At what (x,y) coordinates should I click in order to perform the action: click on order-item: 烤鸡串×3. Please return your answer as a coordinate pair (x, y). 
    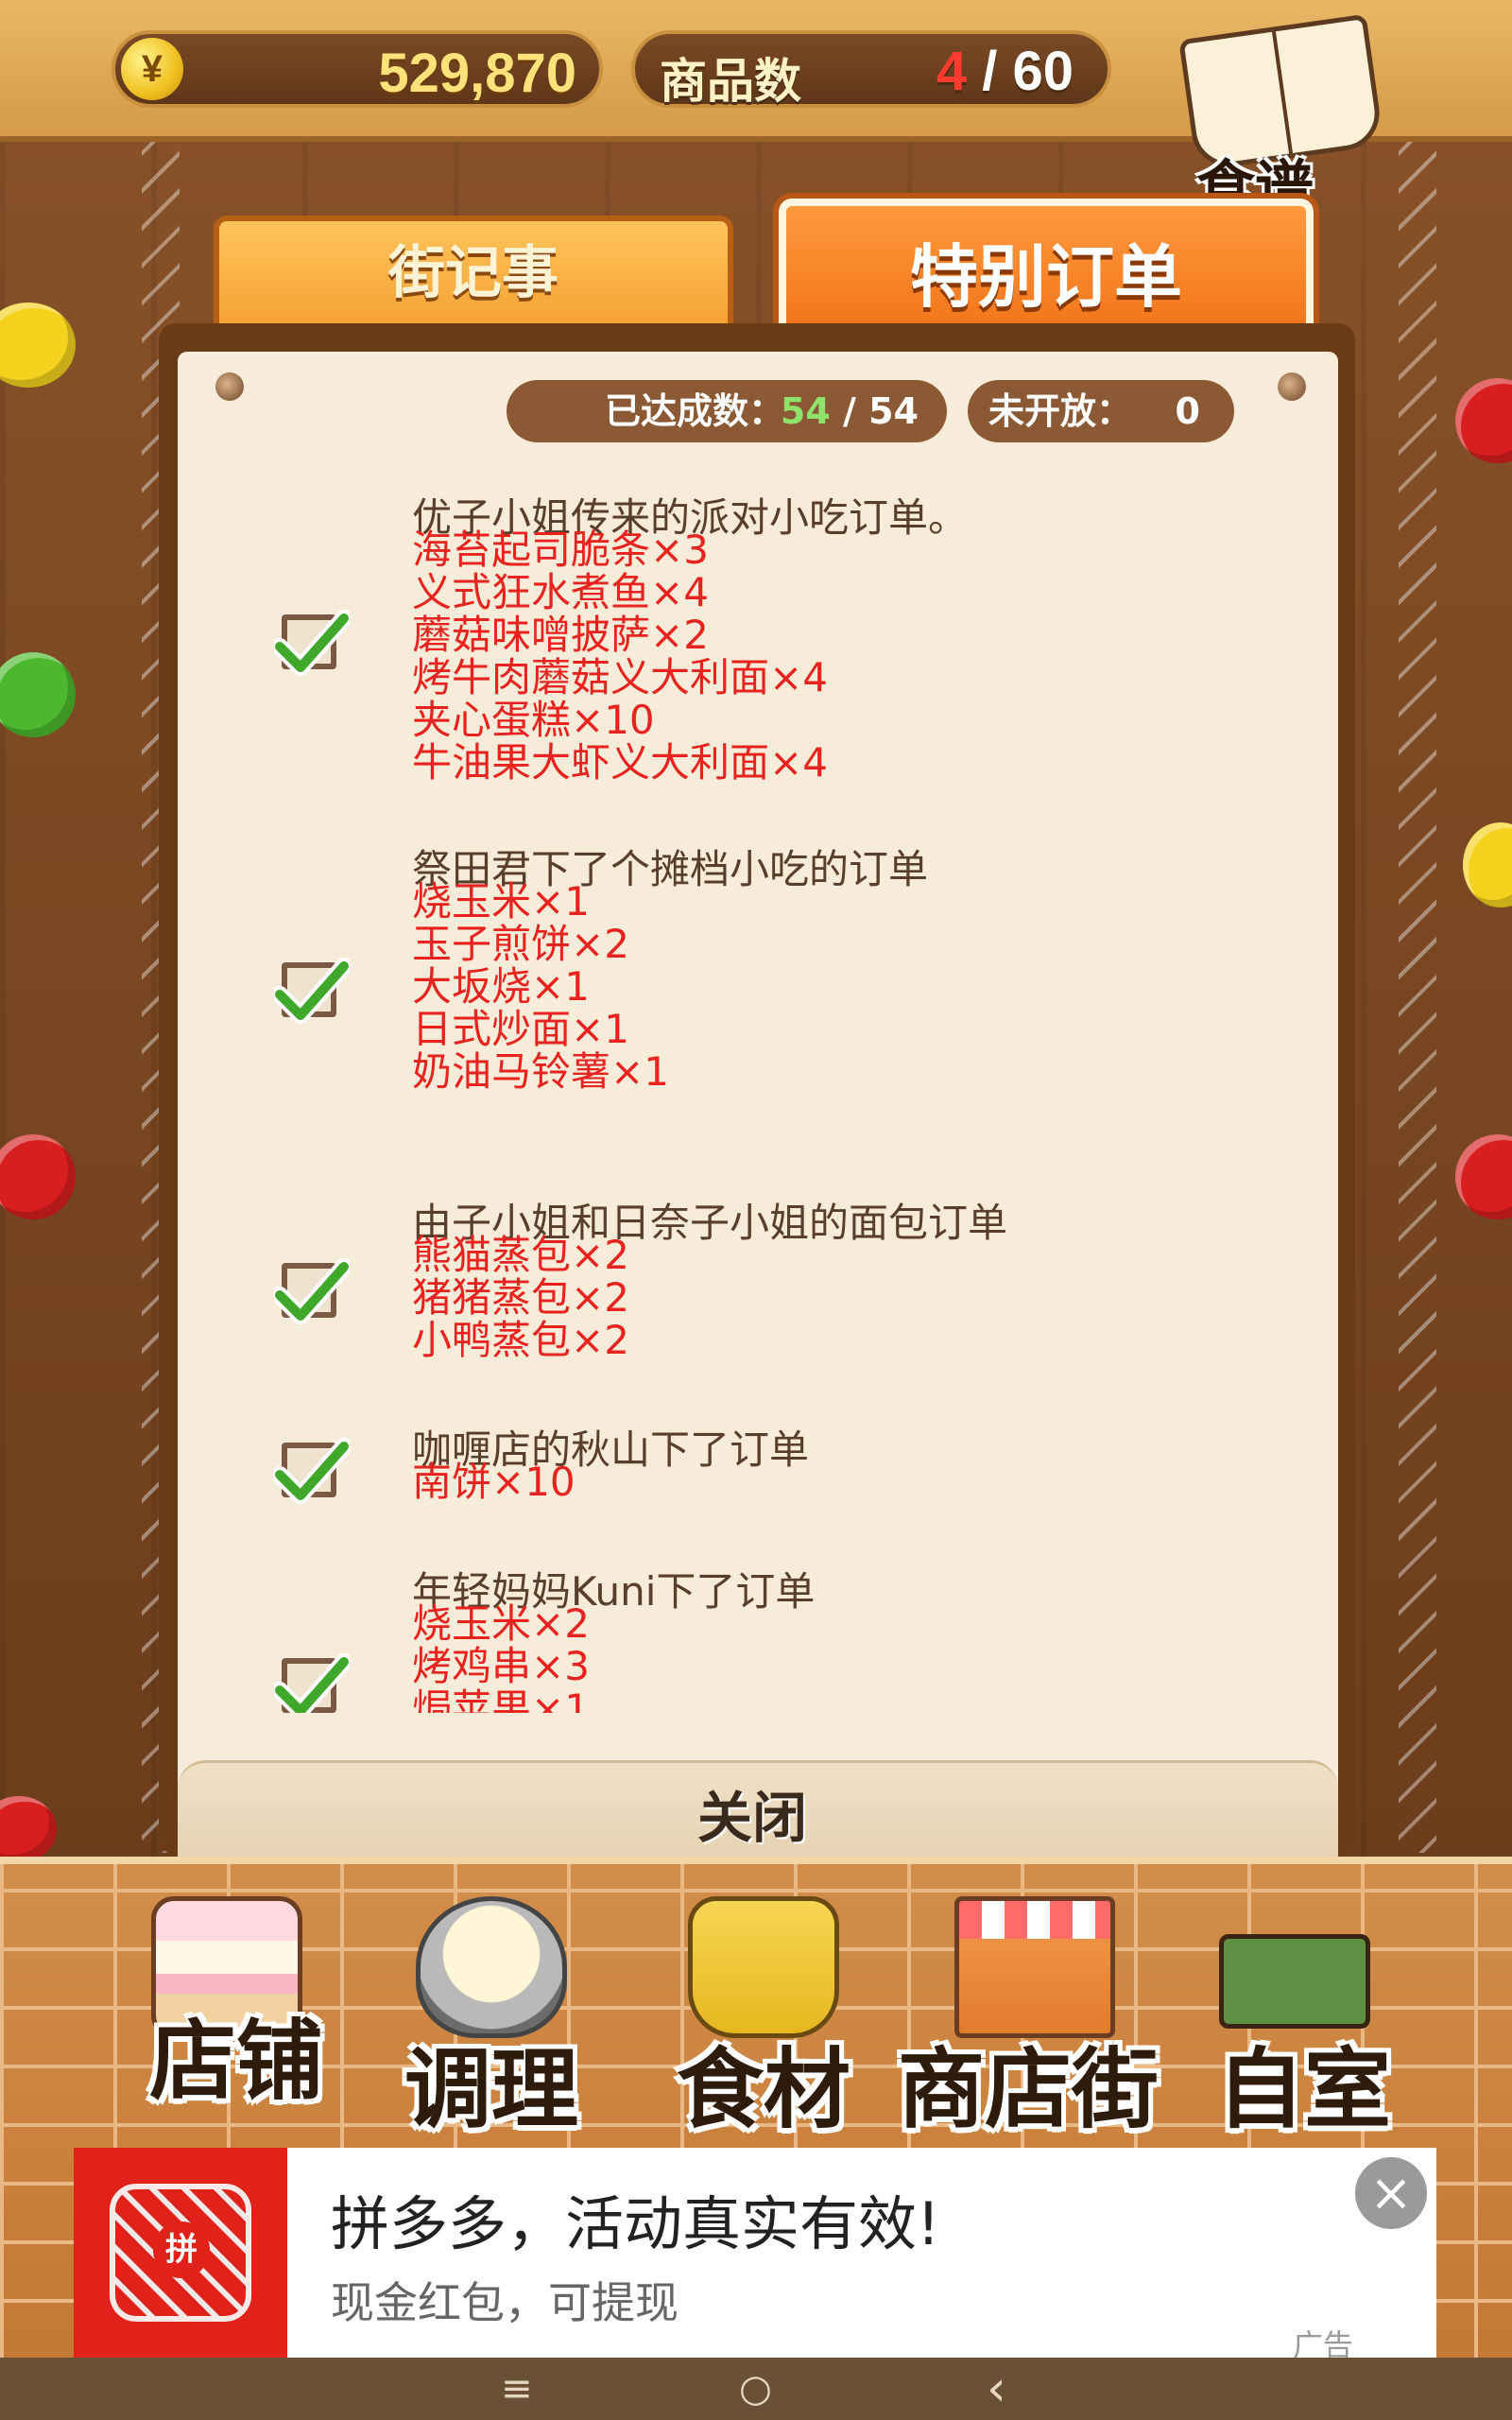
    Looking at the image, I should click on (501, 1666).